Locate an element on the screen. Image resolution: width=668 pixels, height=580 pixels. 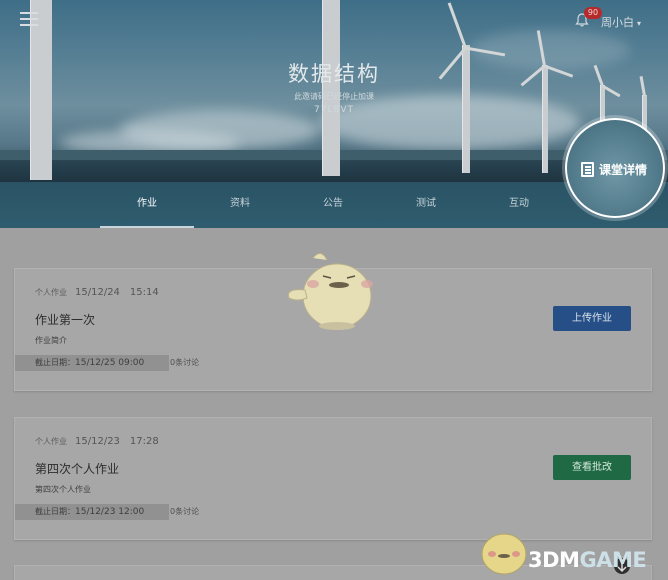
assignment-description: 第四次个人作业 is located at coordinates (63, 489).